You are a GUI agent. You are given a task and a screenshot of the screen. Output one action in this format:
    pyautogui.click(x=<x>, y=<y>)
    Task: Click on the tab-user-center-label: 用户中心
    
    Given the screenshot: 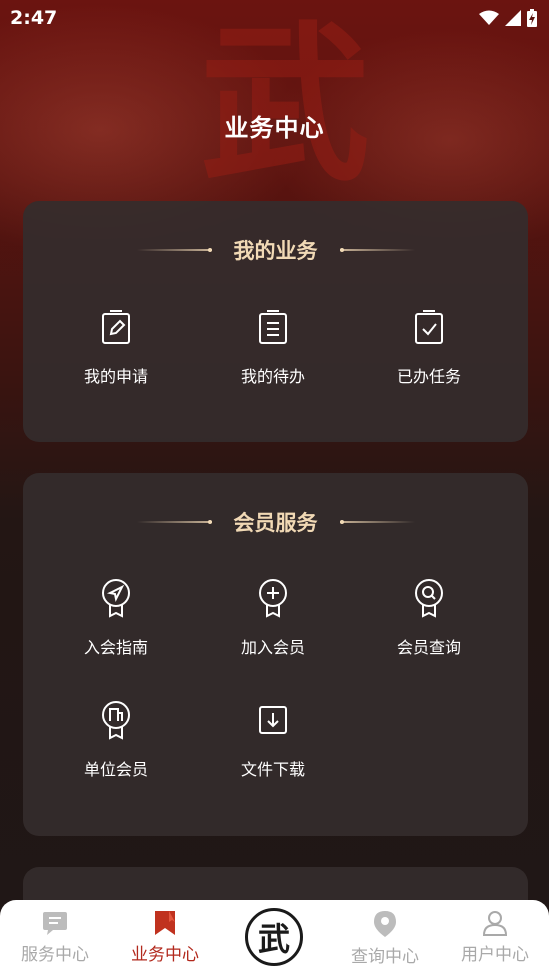 What is the action you would take?
    pyautogui.click(x=495, y=955)
    